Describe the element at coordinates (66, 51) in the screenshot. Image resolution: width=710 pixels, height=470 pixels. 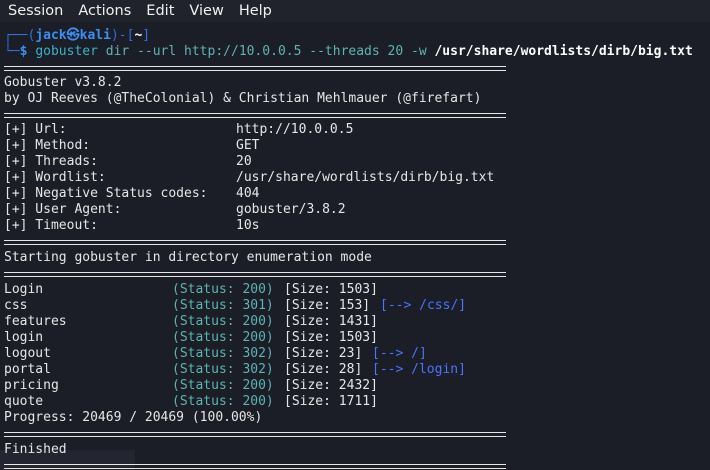
I see `command-name: gobuster` at that location.